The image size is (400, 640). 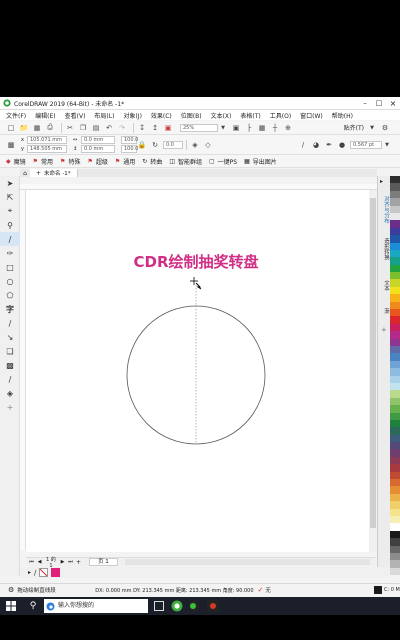 I want to click on y-position-field: 148.505 mm, so click(x=47, y=149).